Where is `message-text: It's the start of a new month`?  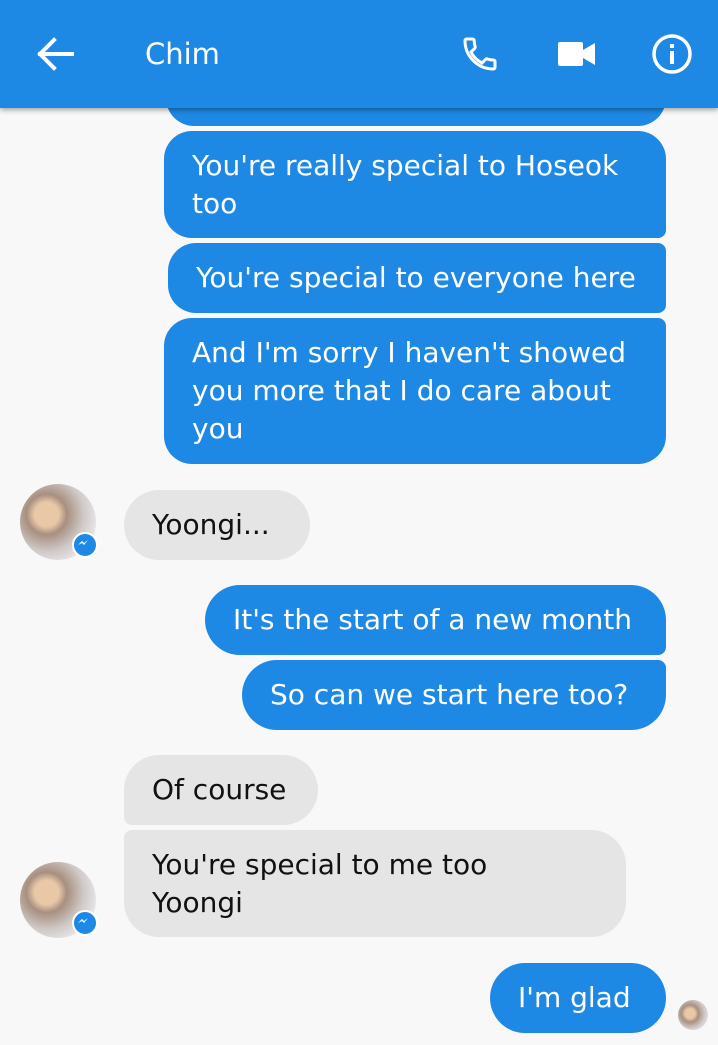
message-text: It's the start of a new month is located at coordinates (432, 619).